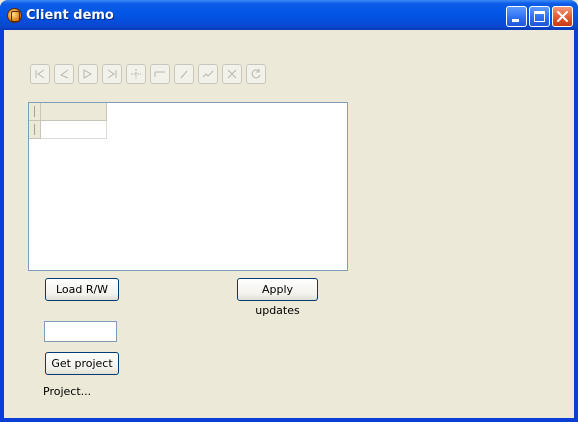  I want to click on nav-first-button, so click(40, 74).